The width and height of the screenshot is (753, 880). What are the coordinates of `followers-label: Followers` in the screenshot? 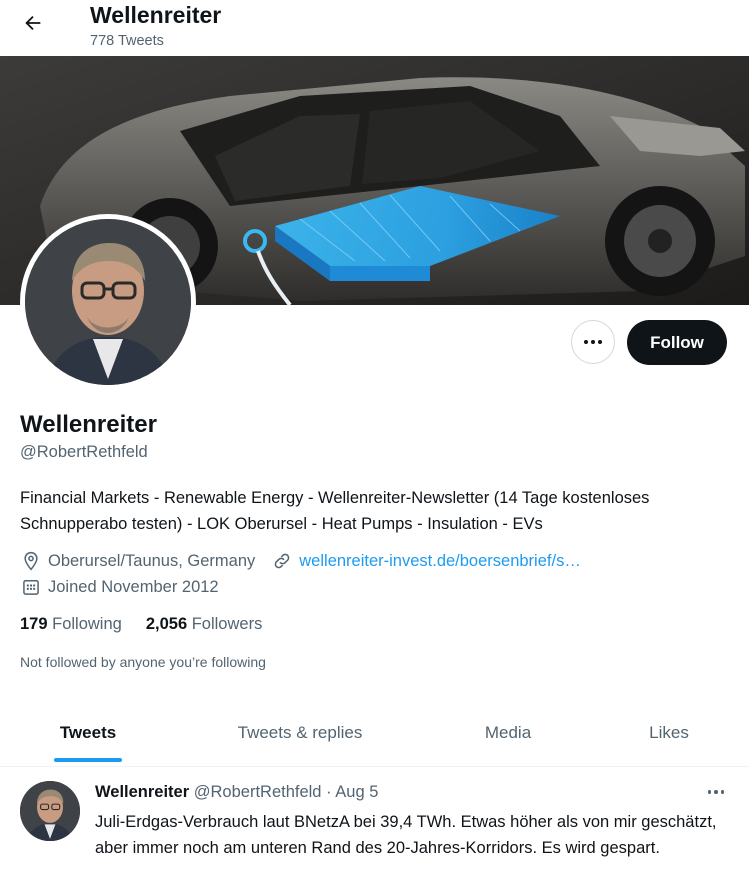 It's located at (227, 624).